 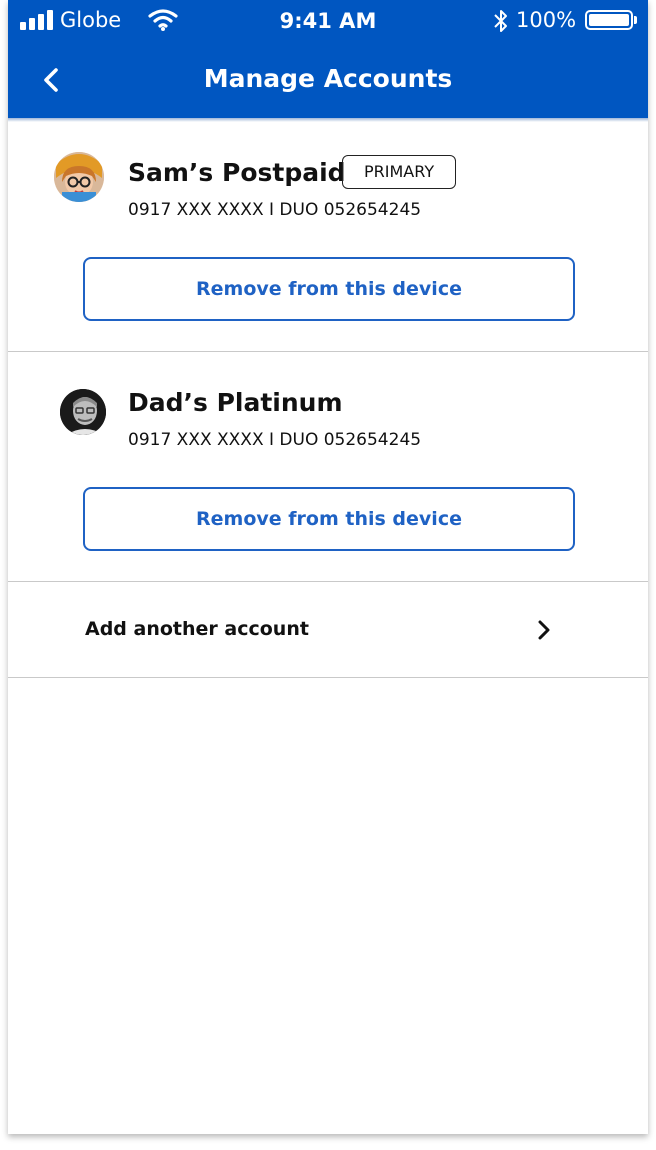 I want to click on battery-icon, so click(x=609, y=20).